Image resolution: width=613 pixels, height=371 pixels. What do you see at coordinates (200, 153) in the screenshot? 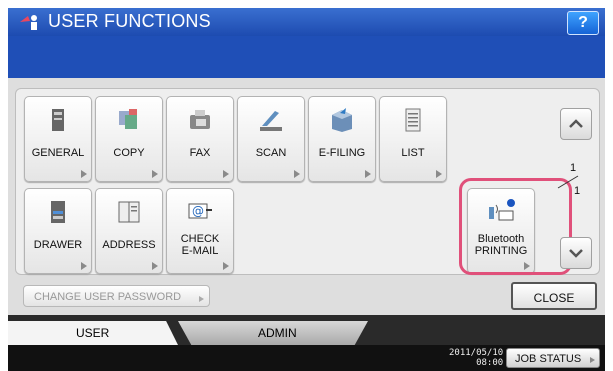
I see `fax-label: FAX` at bounding box center [200, 153].